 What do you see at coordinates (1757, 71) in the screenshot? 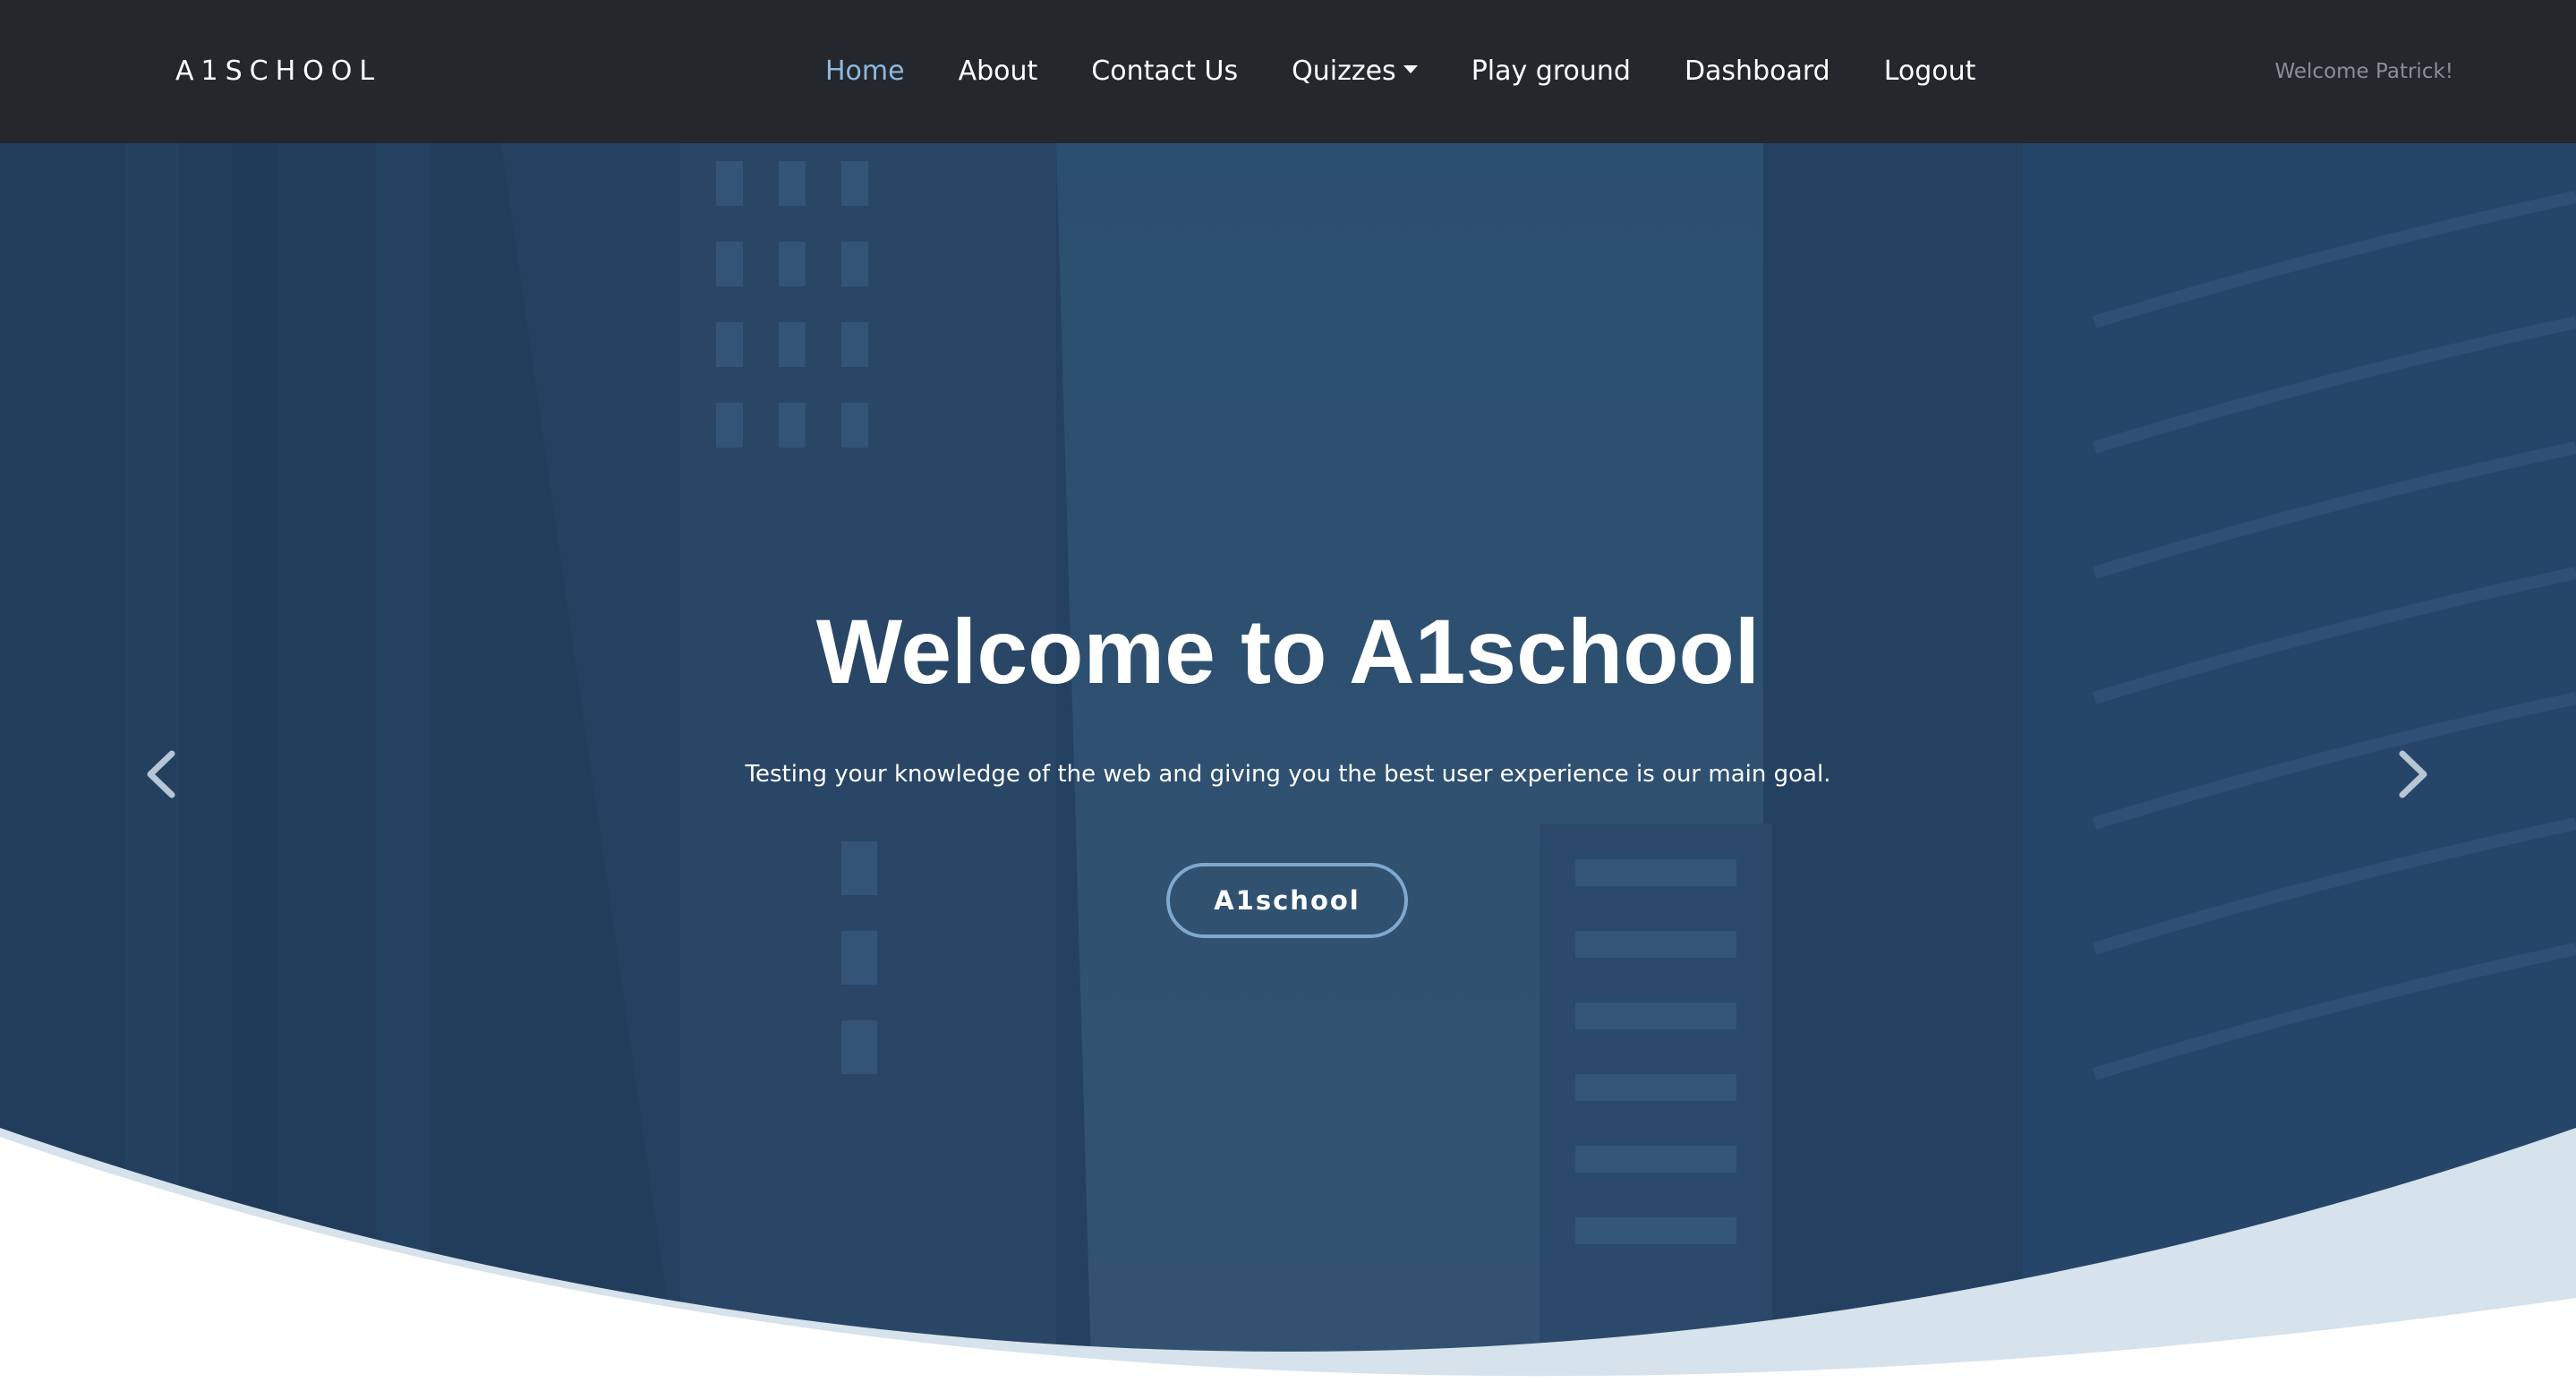
I see `nav-link-dashboard: Dashboard` at bounding box center [1757, 71].